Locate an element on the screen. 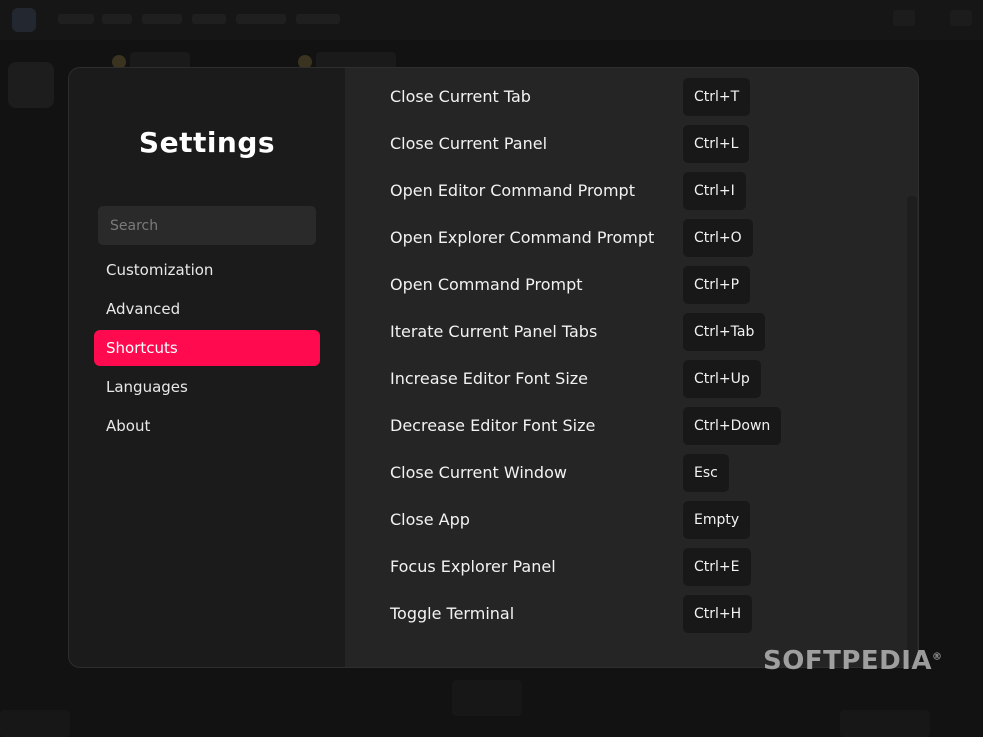 Image resolution: width=983 pixels, height=737 pixels. vertical-scrollbar is located at coordinates (912, 431).